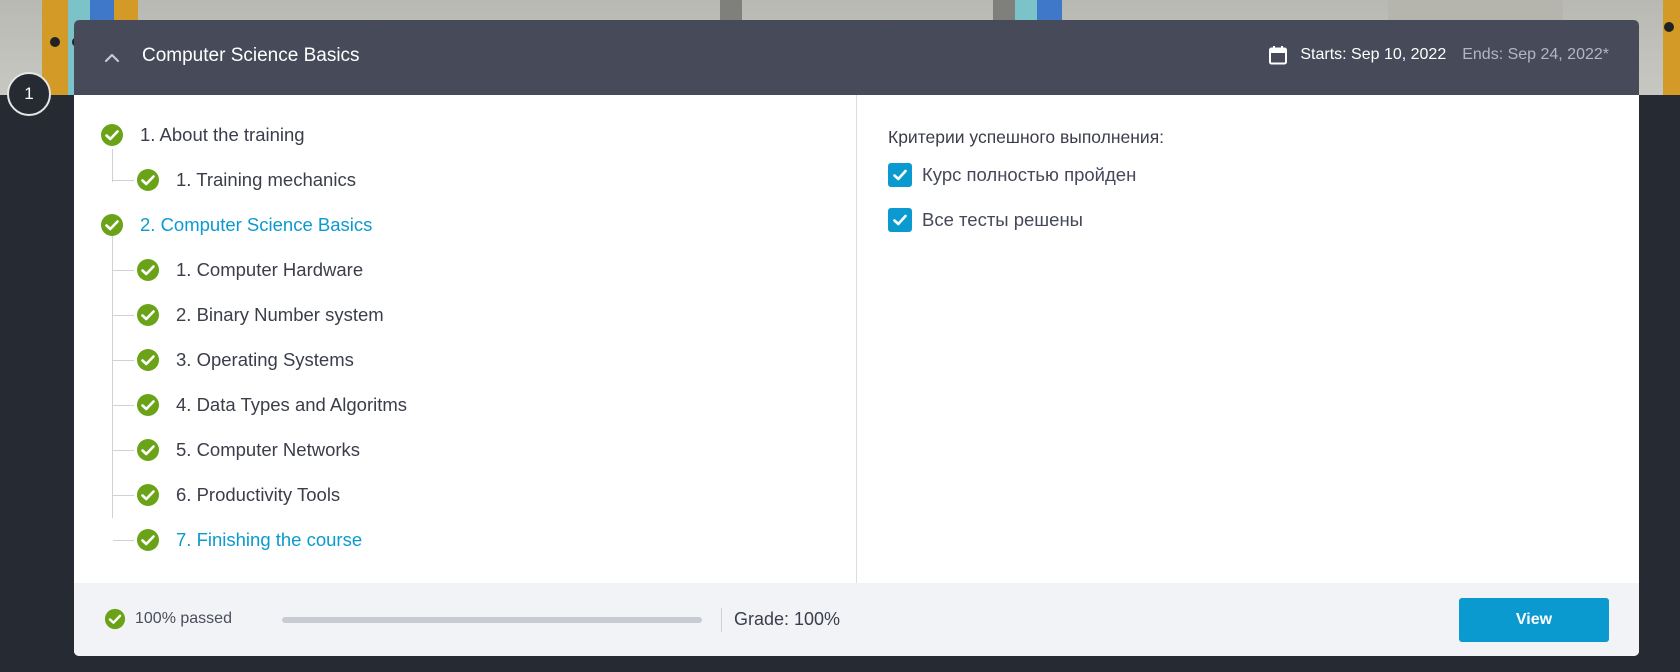 The image size is (1680, 672). What do you see at coordinates (1535, 54) in the screenshot?
I see `end-date: Ends: Sep 24, 2022*` at bounding box center [1535, 54].